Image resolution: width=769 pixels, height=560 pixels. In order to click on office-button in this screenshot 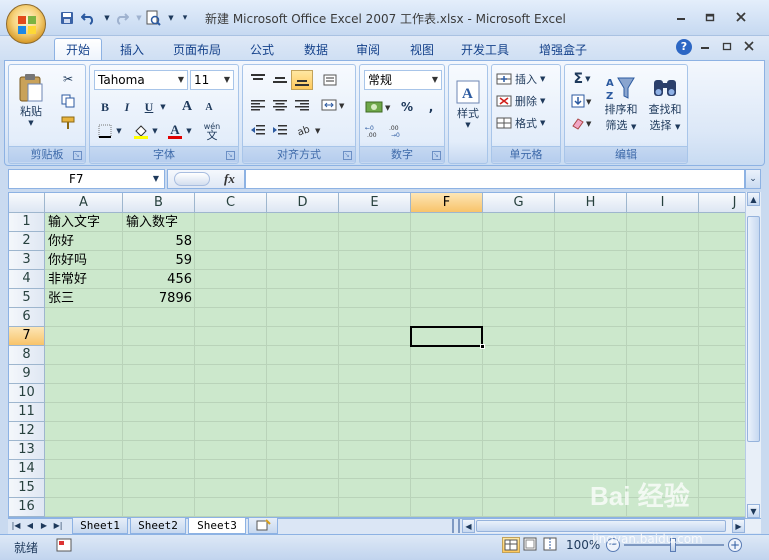, I will do `click(26, 24)`.